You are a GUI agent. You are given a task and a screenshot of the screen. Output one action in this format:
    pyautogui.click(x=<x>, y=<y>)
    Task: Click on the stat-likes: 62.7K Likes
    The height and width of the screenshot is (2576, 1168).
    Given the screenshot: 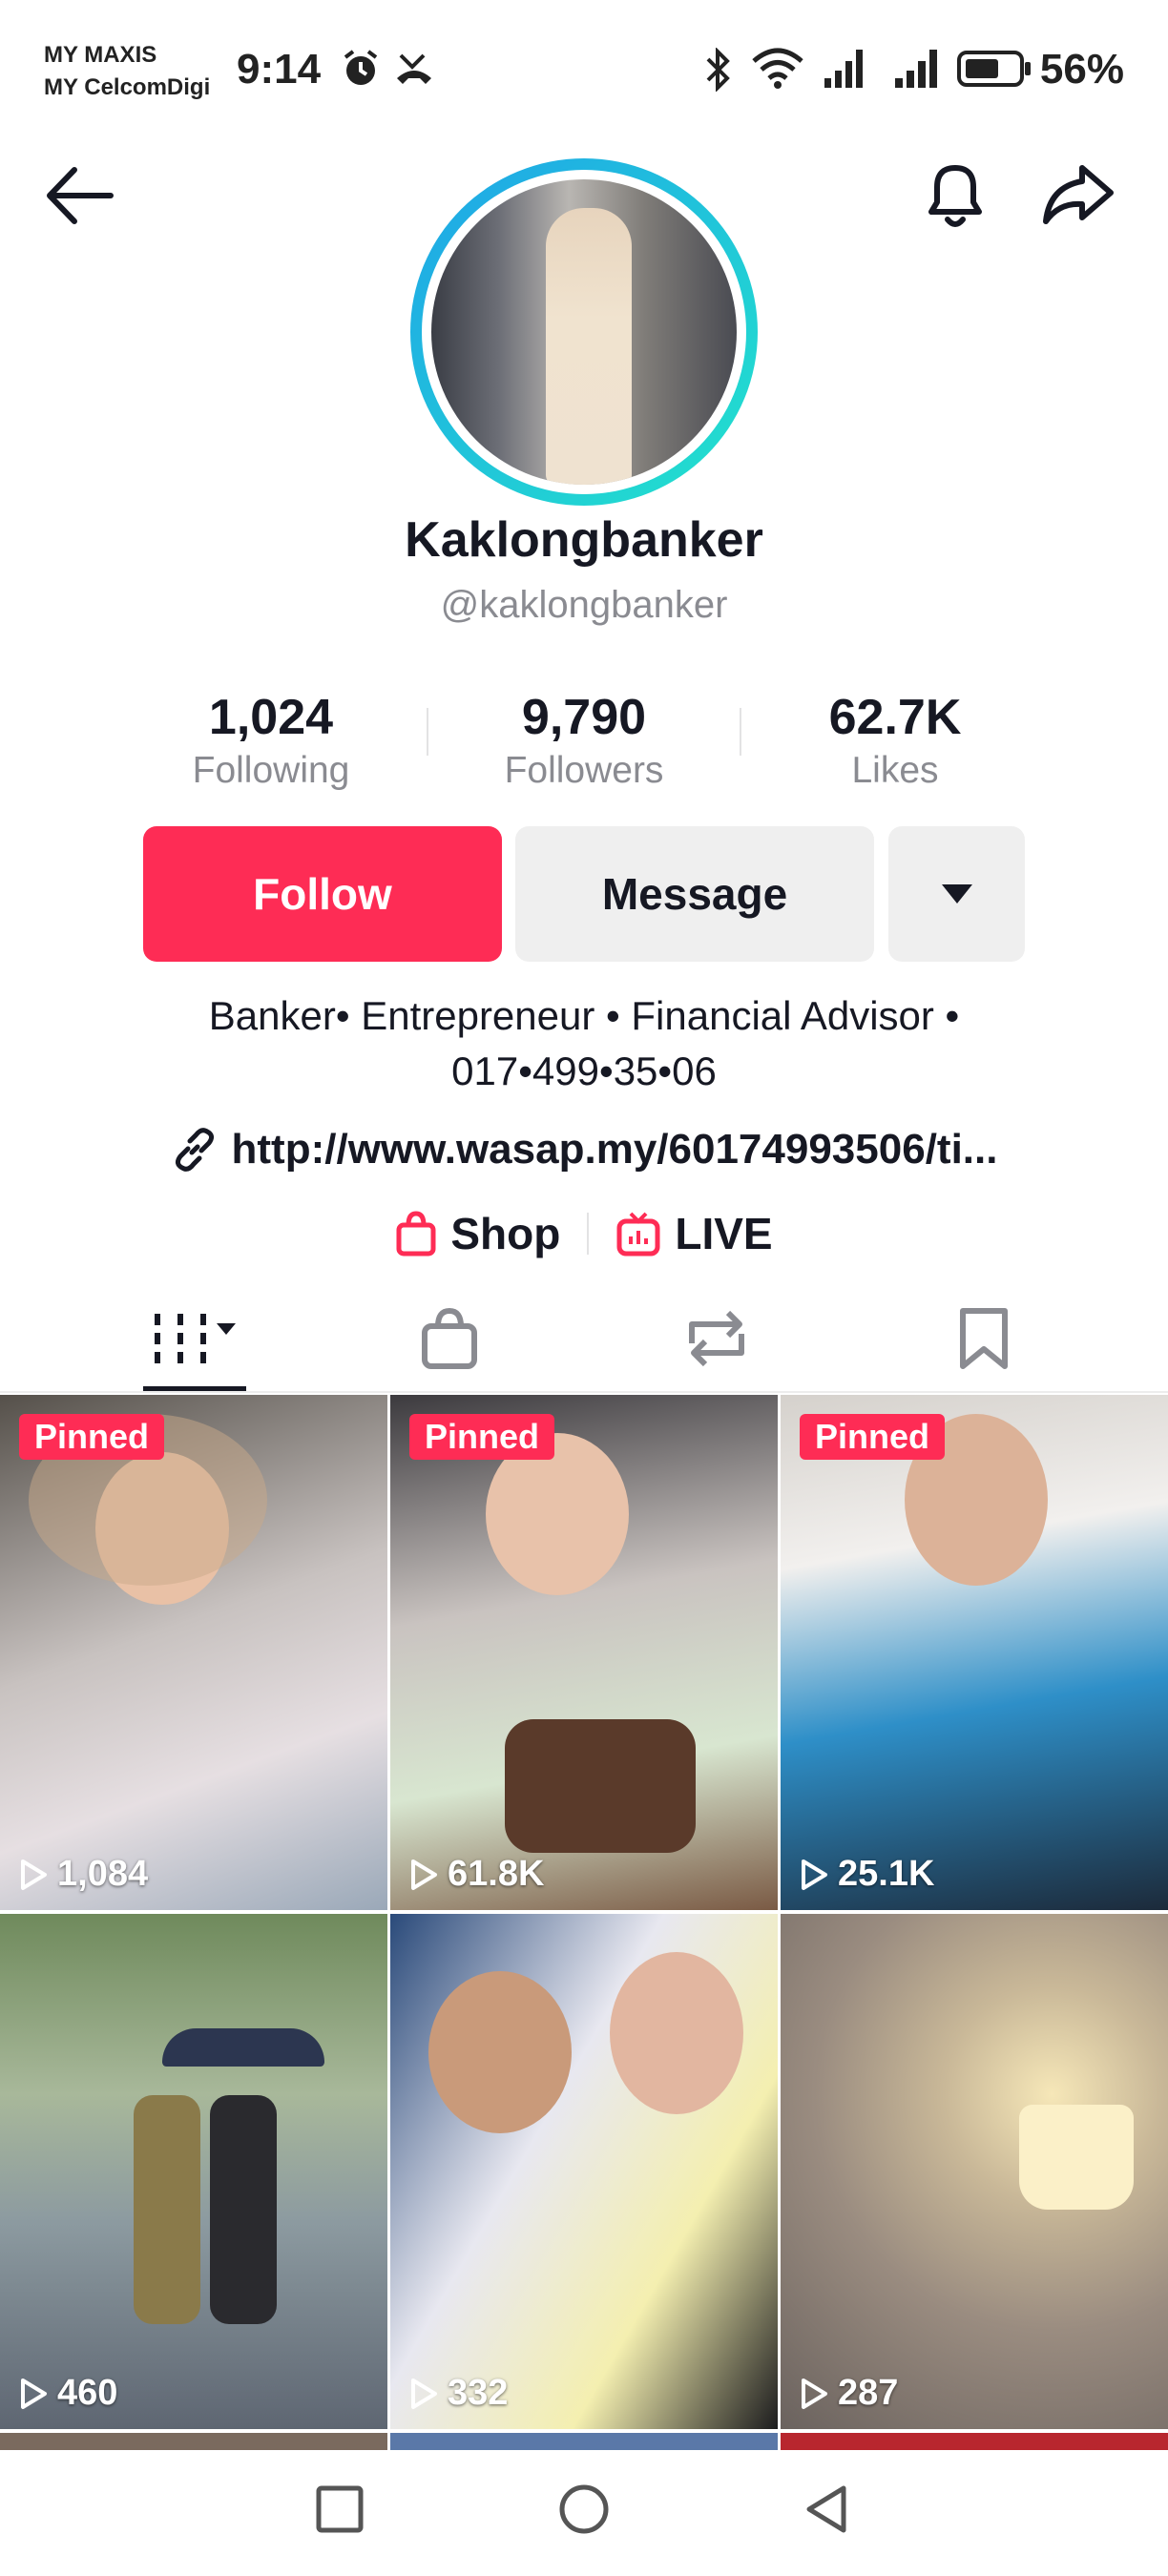 What is the action you would take?
    pyautogui.click(x=895, y=740)
    